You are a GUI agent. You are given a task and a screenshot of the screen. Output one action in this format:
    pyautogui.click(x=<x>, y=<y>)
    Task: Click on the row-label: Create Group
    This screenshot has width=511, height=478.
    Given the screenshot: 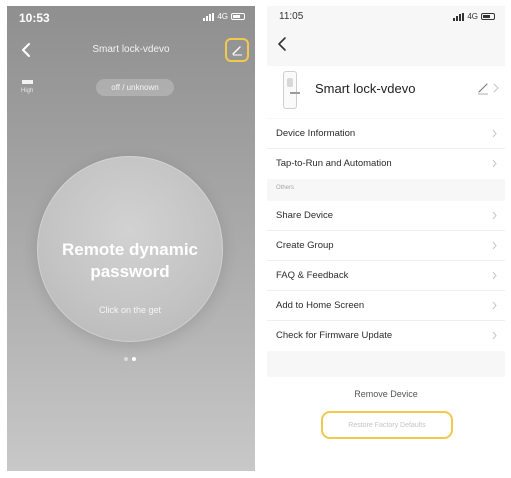 What is the action you would take?
    pyautogui.click(x=305, y=245)
    